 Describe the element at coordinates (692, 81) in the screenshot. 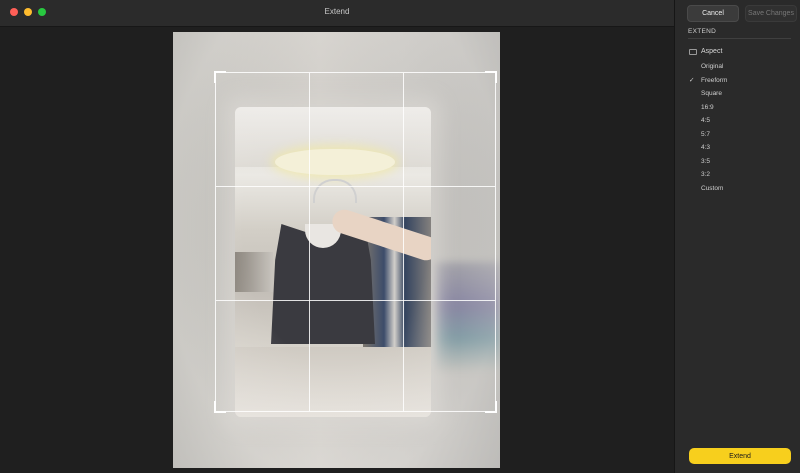

I see `checkmark-icon: ✓` at that location.